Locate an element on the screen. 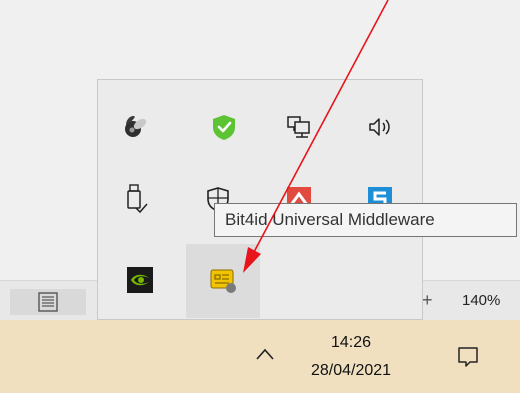 This screenshot has height=393, width=520. tray-item-usb-drive is located at coordinates (135, 199).